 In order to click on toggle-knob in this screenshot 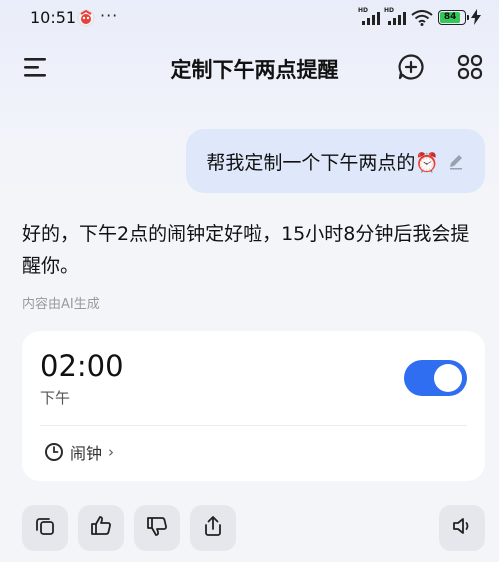, I will do `click(448, 378)`.